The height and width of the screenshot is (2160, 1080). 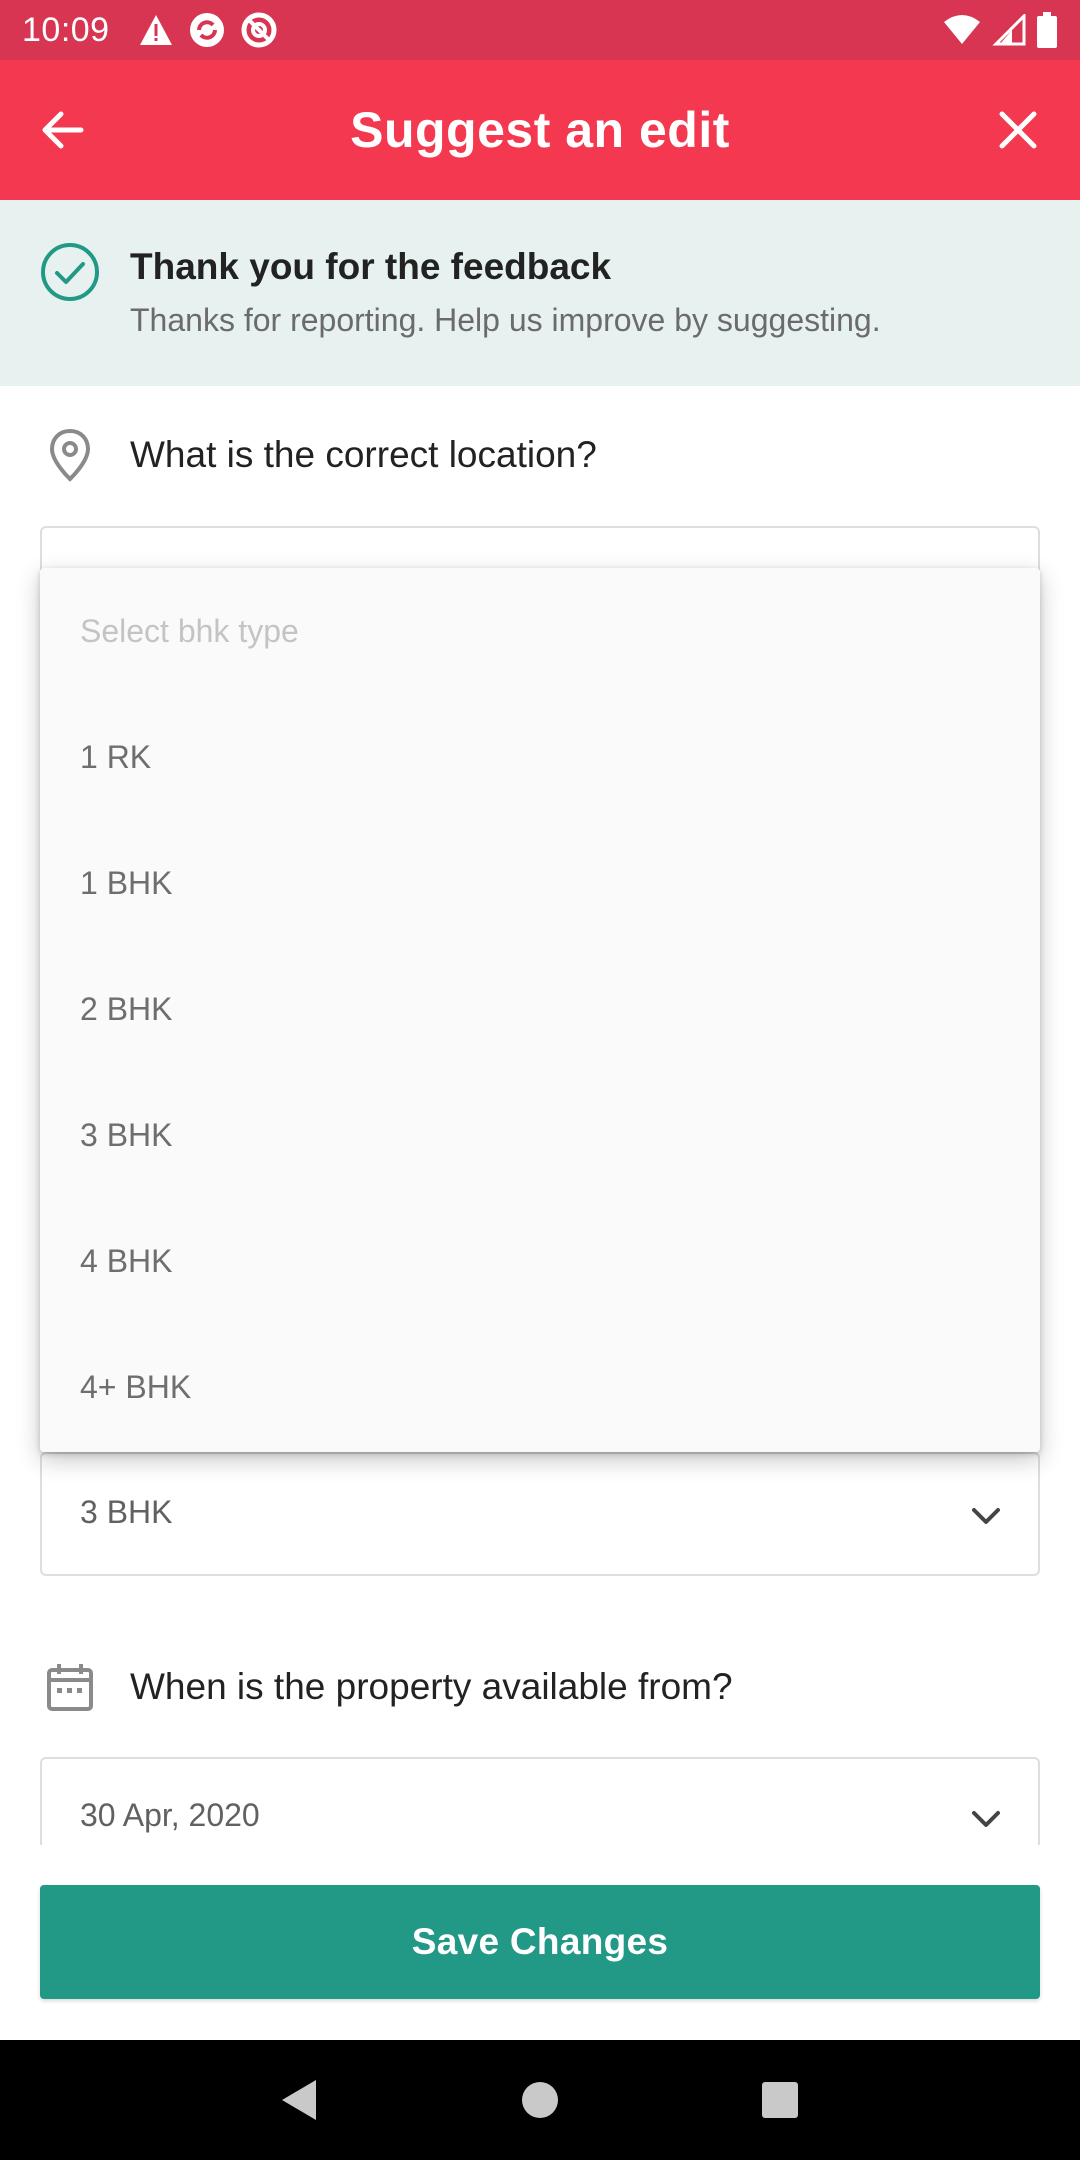 I want to click on home-circle-icon, so click(x=540, y=2100).